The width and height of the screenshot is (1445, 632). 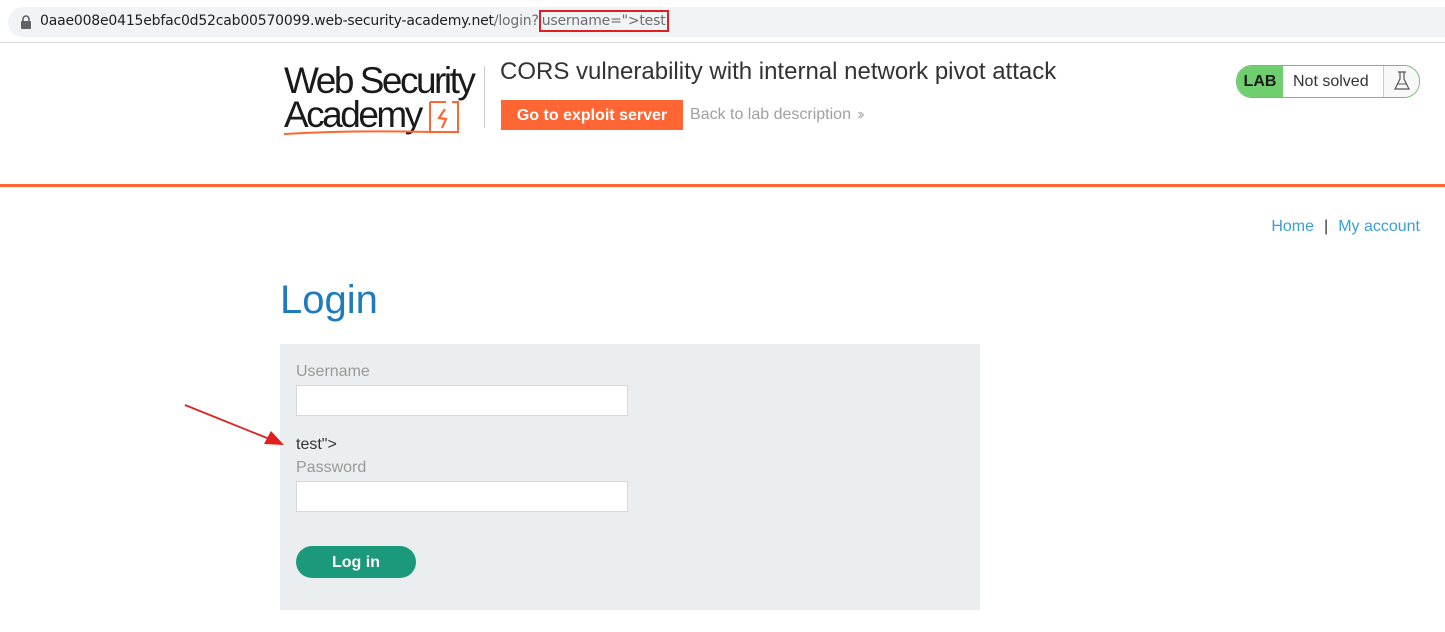 I want to click on back-to-lab-description-link: Back to lab description ››, so click(x=777, y=115).